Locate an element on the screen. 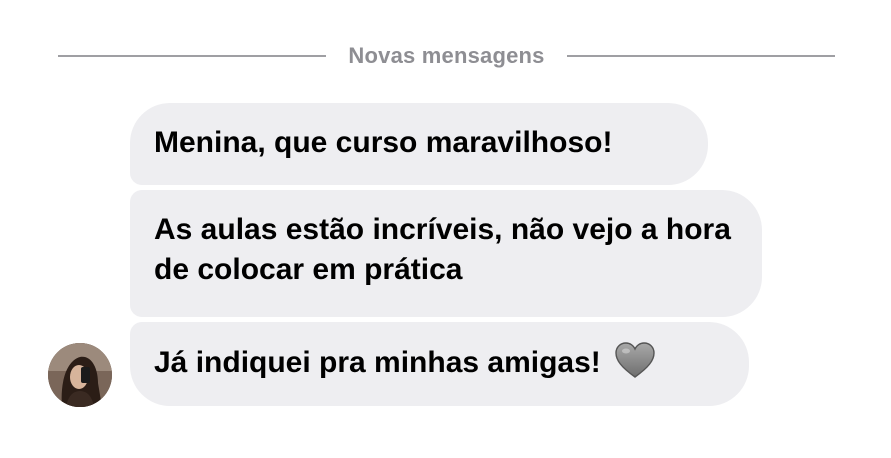 The height and width of the screenshot is (458, 891). message-bubble: Menina, que curso maravilhoso! is located at coordinates (419, 144).